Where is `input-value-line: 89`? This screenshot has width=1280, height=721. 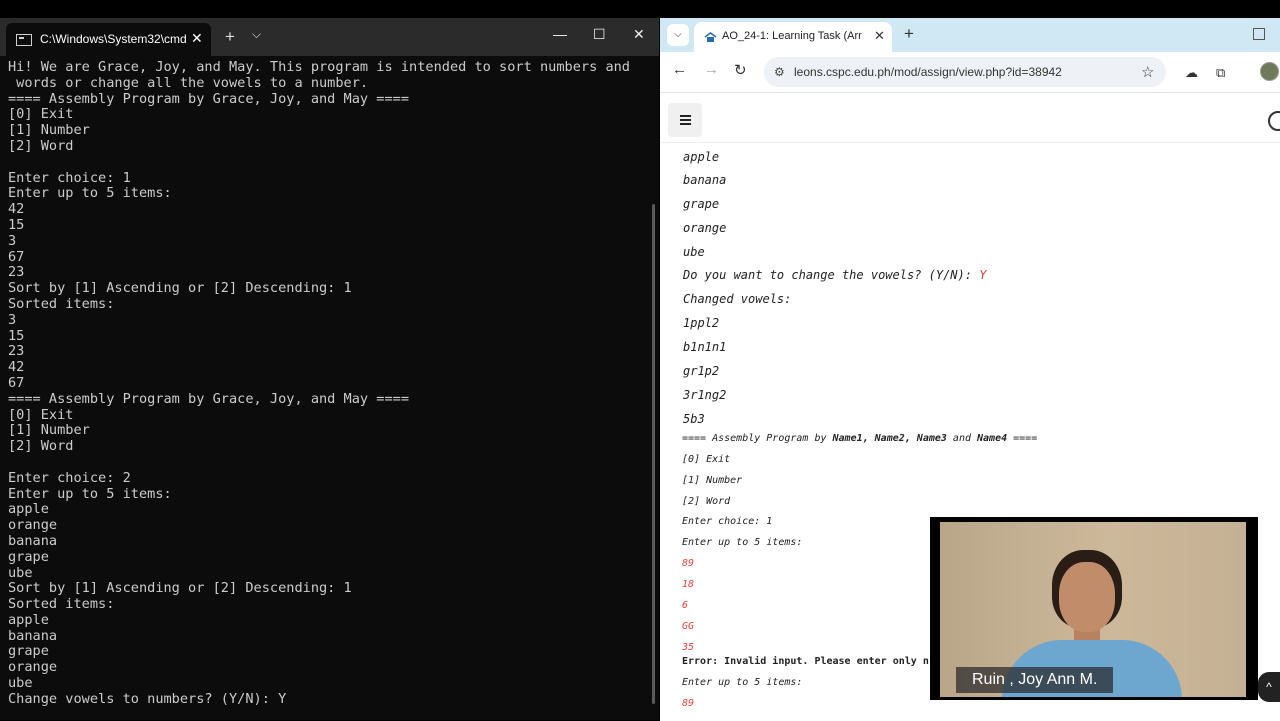
input-value-line: 89 is located at coordinates (688, 563).